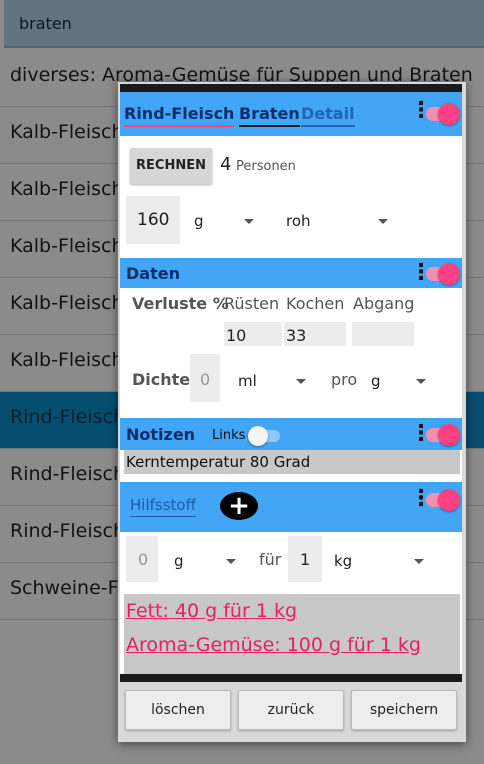 The image size is (484, 764). I want to click on overflow-menu-icon: ⋮, so click(421, 111).